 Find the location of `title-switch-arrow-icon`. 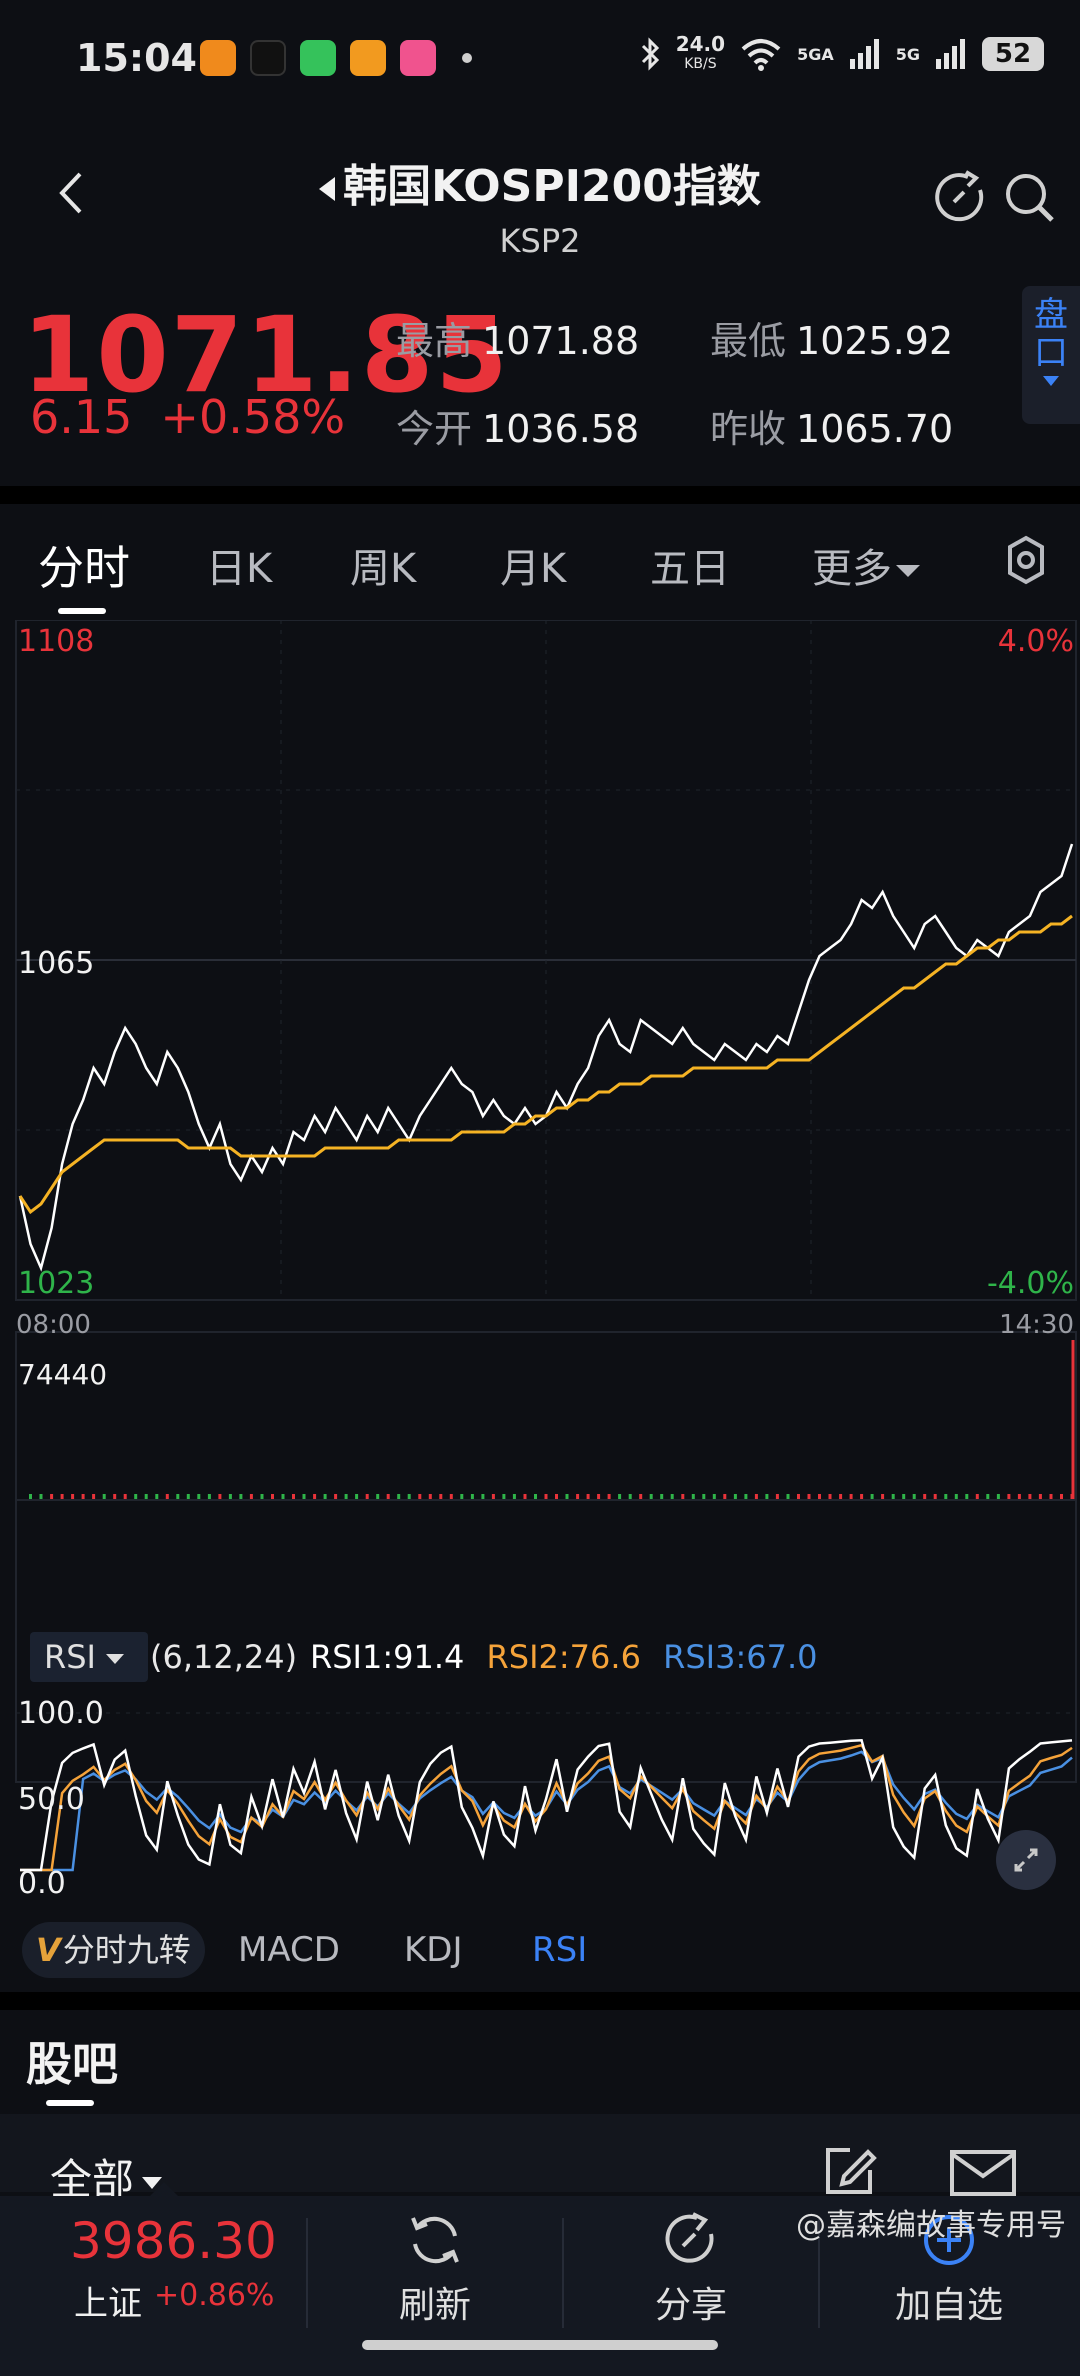

title-switch-arrow-icon is located at coordinates (327, 189).